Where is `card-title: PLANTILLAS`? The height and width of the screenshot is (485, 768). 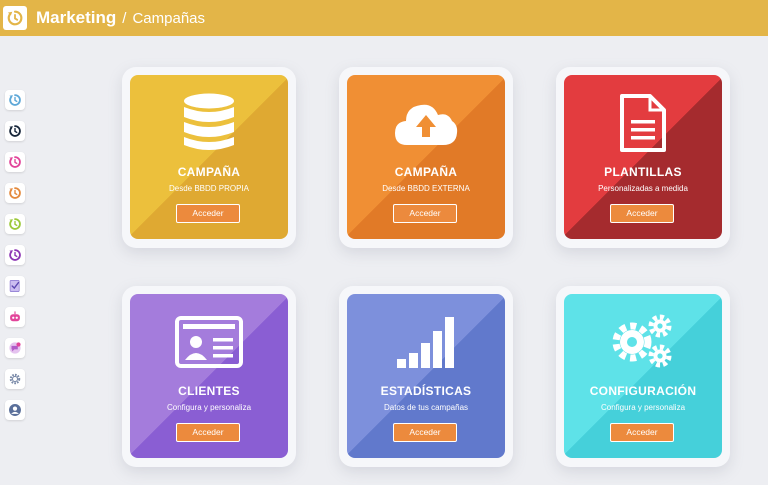 card-title: PLANTILLAS is located at coordinates (643, 172).